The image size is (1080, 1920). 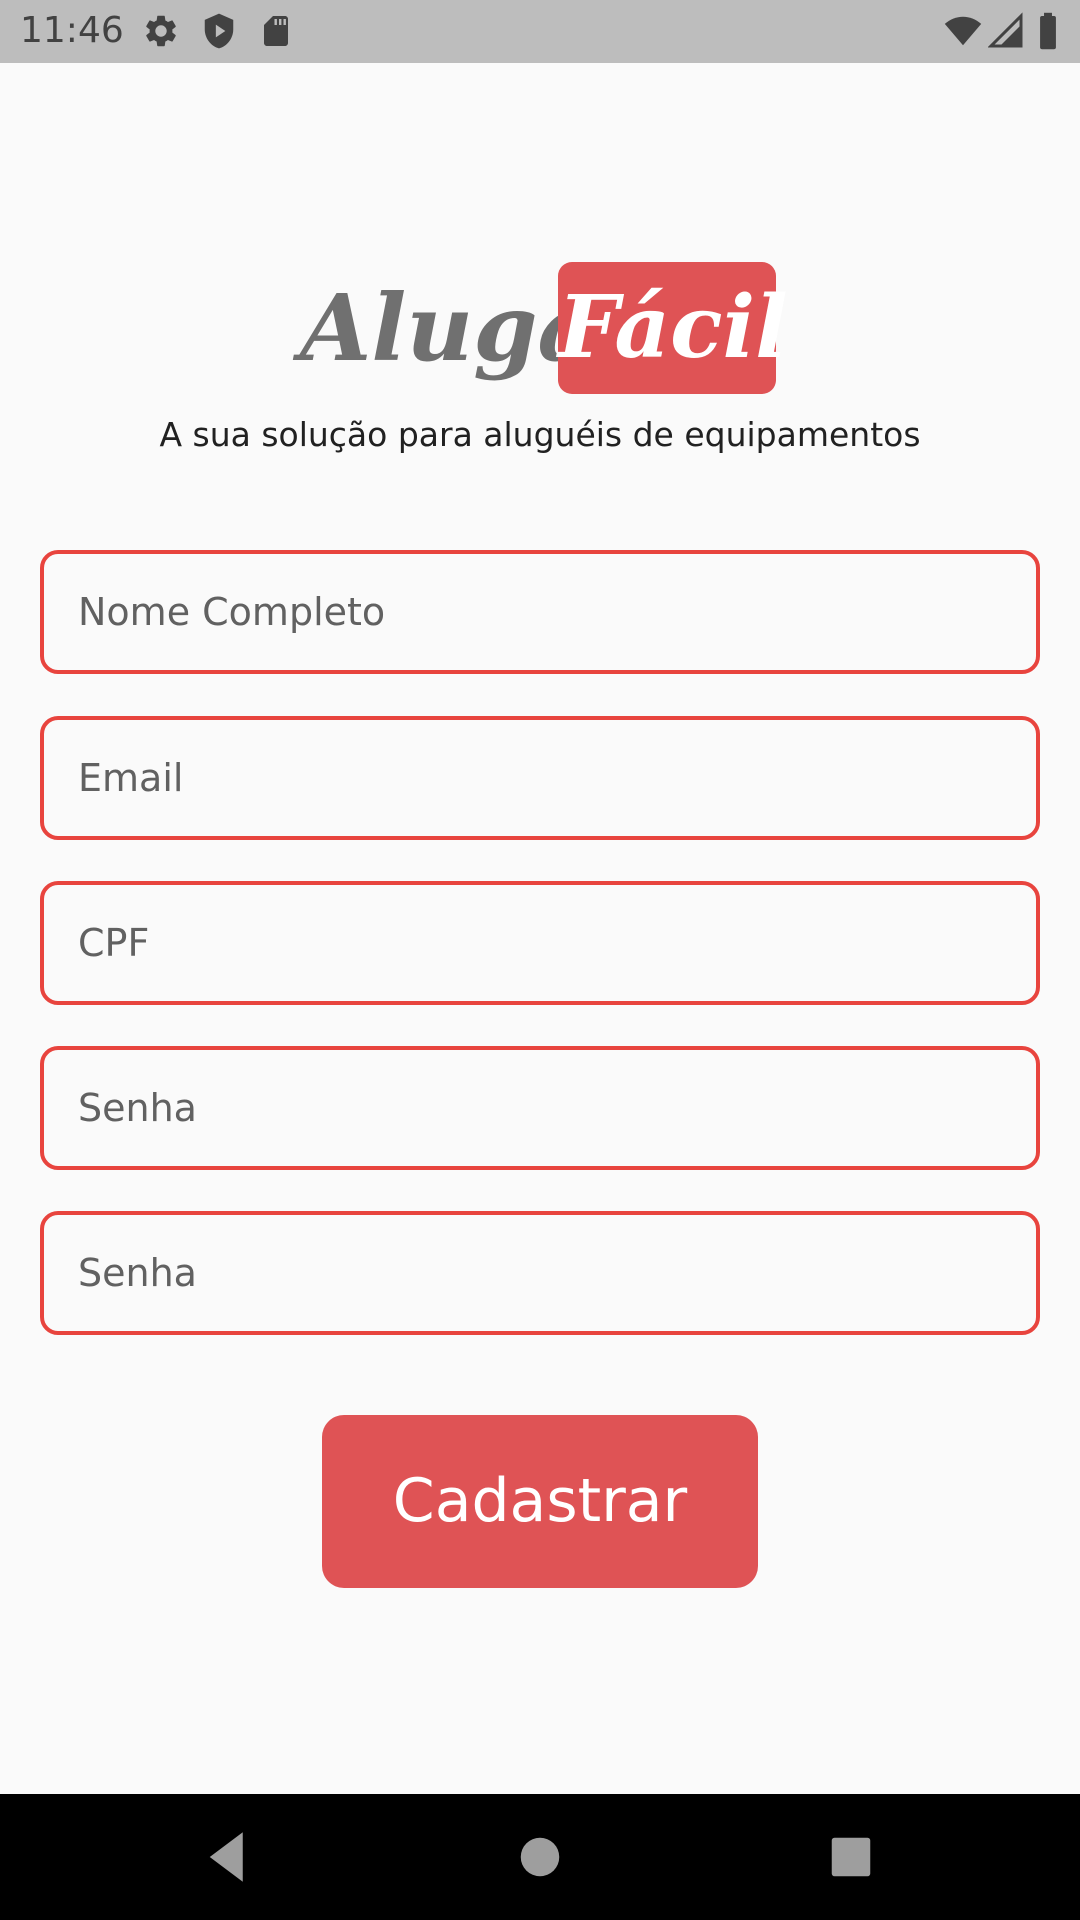 I want to click on email-field, so click(x=540, y=778).